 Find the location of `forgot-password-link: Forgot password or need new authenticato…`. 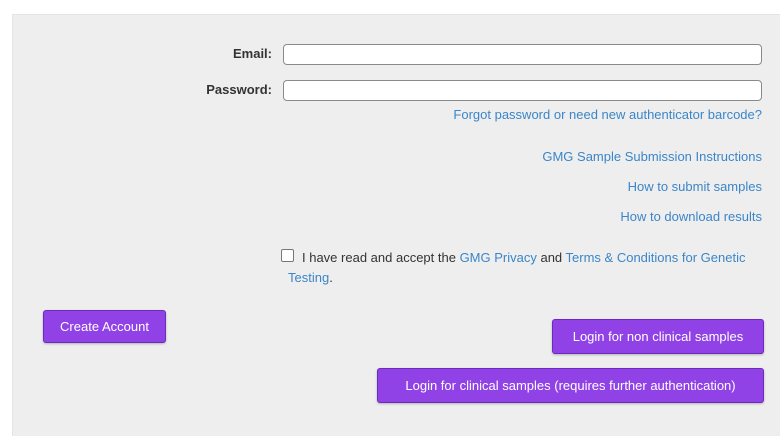

forgot-password-link: Forgot password or need new authenticato… is located at coordinates (581, 114).